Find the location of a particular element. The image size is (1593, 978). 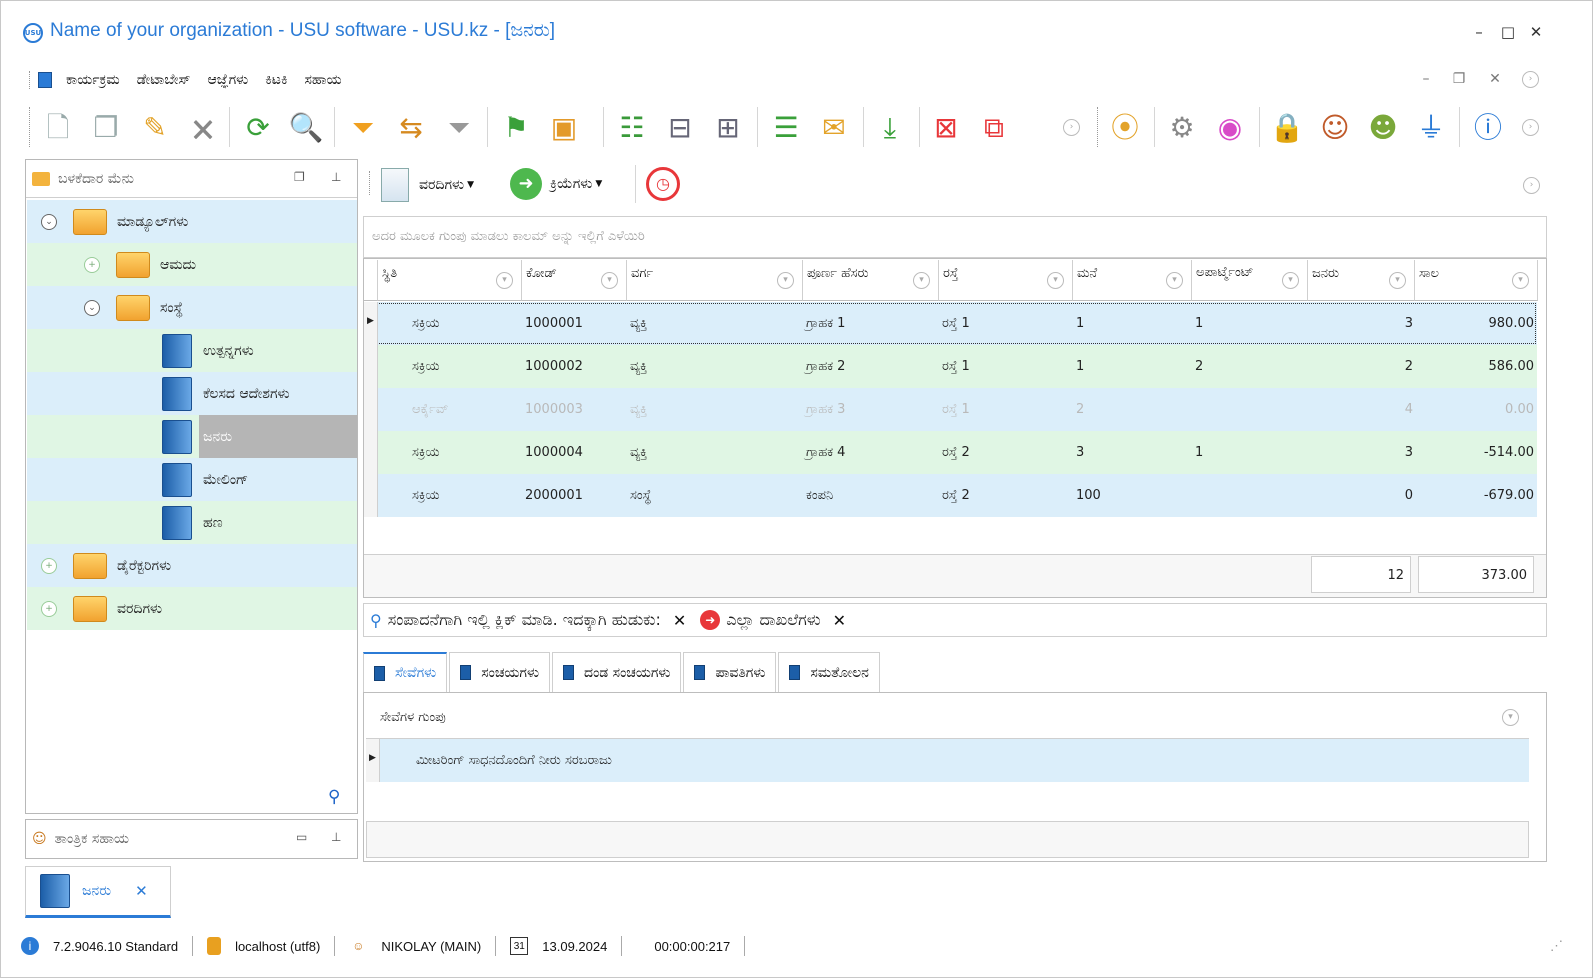

mdi-restore-button: ❐ is located at coordinates (1459, 79).